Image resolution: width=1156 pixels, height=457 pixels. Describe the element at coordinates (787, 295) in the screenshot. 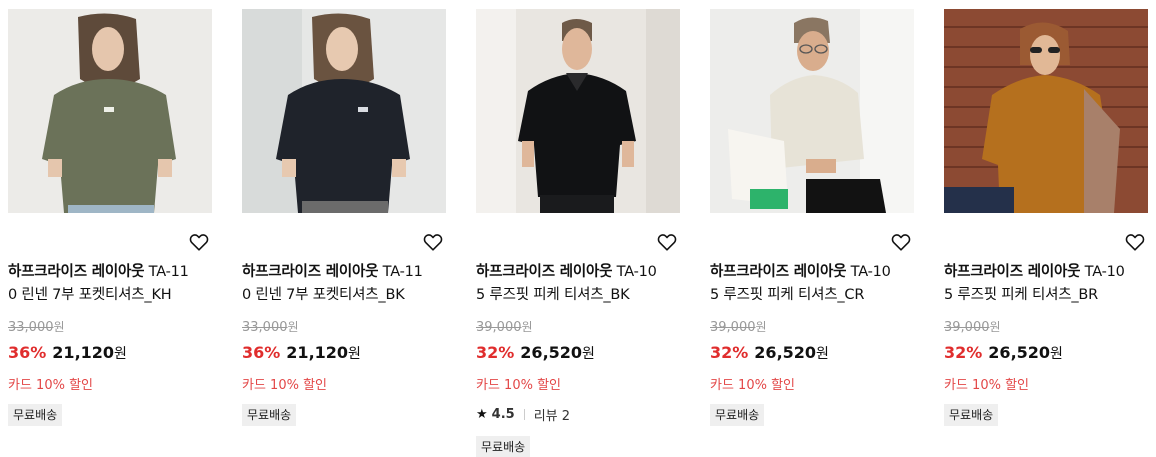

I see `product-name-line2: 5 루즈핏 피케 티셔츠_CR` at that location.